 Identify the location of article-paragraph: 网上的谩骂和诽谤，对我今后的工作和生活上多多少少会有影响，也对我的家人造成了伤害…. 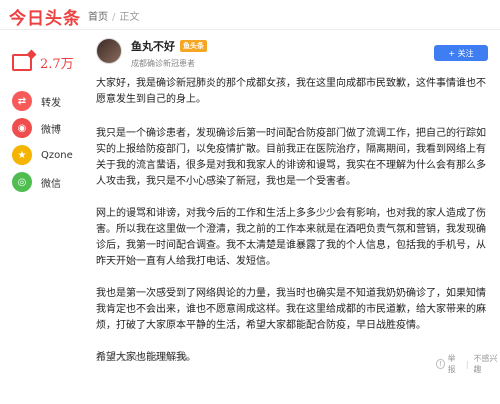
(291, 237).